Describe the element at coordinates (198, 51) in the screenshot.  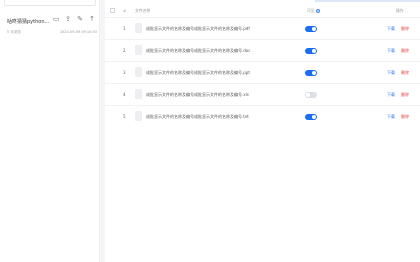
I see `file-name: 成批显示文件的名称及编号成批显示文件的名称及编号.doc` at that location.